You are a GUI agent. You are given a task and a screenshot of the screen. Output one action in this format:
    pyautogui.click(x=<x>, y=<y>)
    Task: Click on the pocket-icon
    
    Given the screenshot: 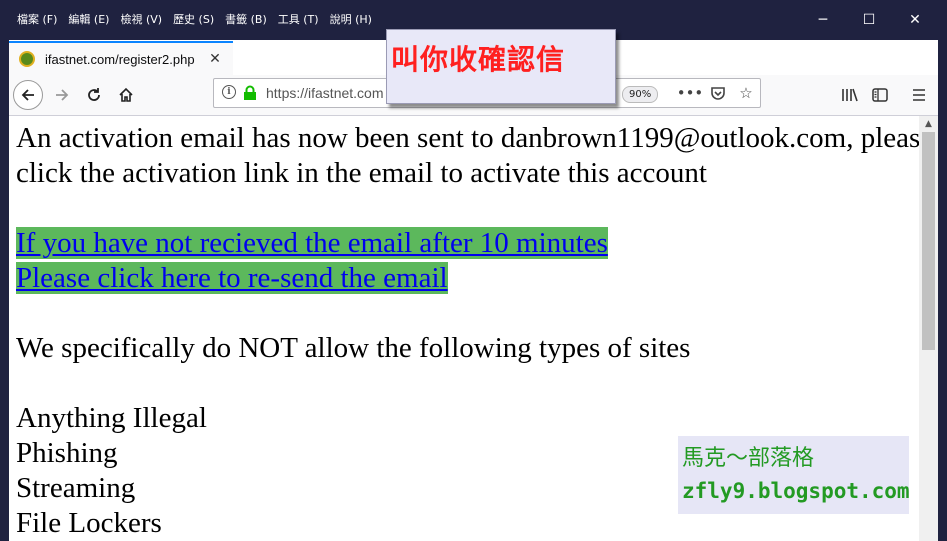 What is the action you would take?
    pyautogui.click(x=718, y=93)
    